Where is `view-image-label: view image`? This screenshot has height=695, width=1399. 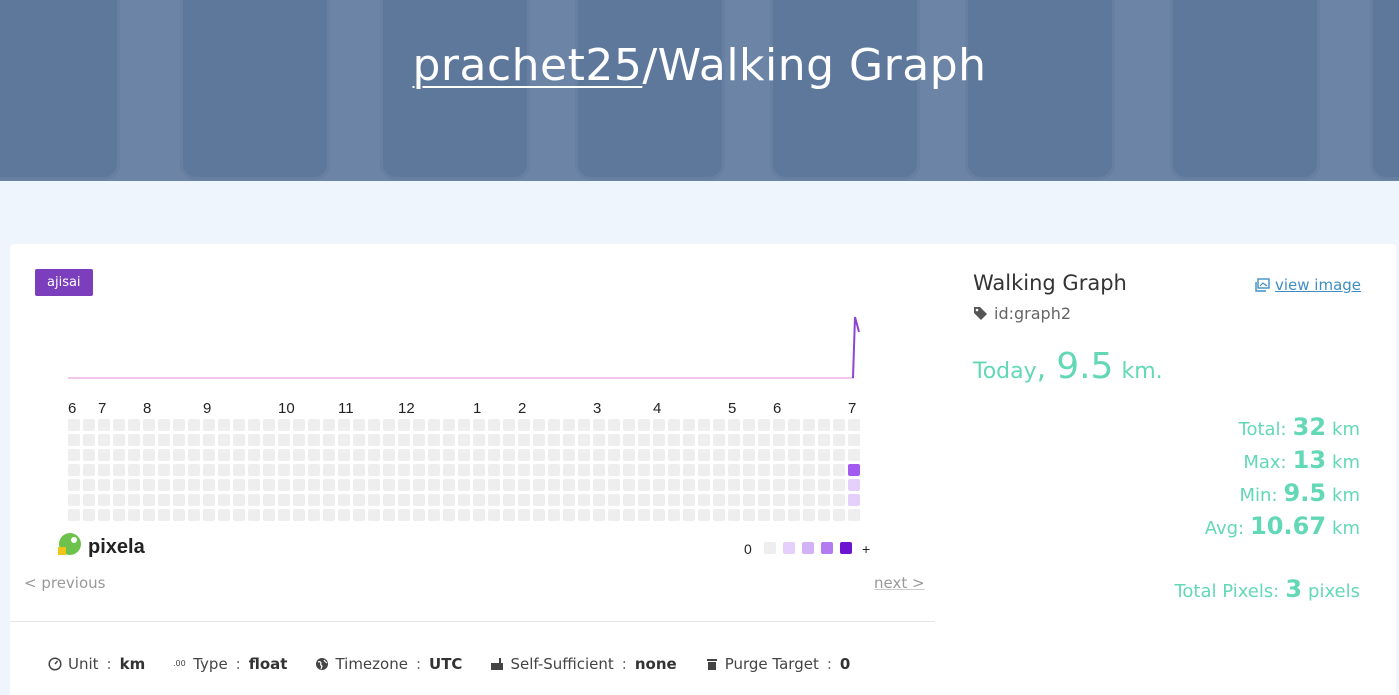
view-image-label: view image is located at coordinates (1318, 285).